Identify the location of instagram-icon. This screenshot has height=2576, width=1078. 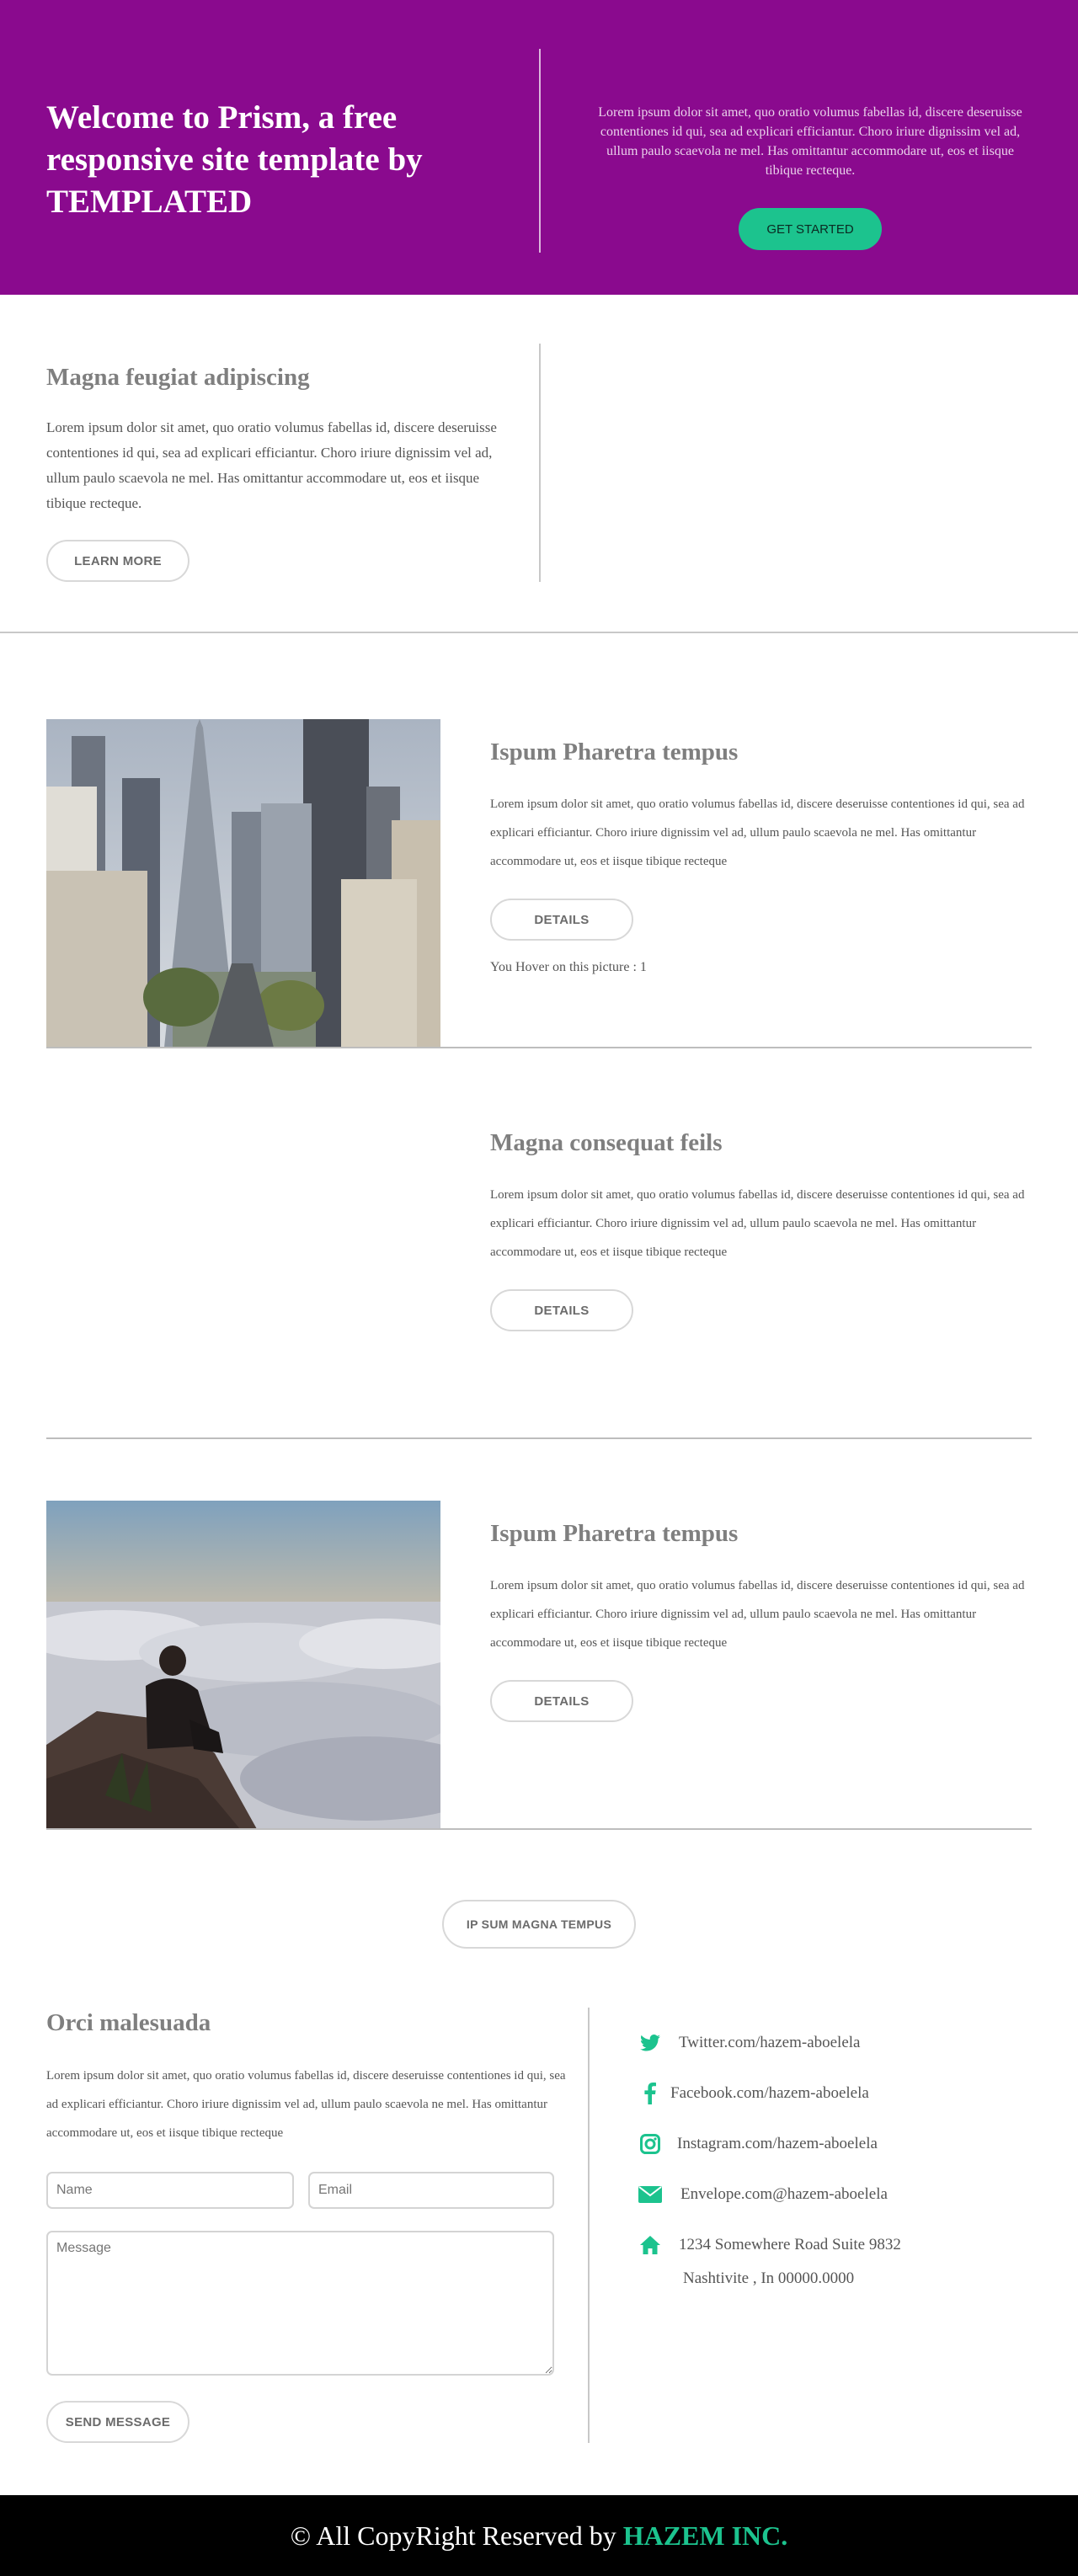
(650, 2144).